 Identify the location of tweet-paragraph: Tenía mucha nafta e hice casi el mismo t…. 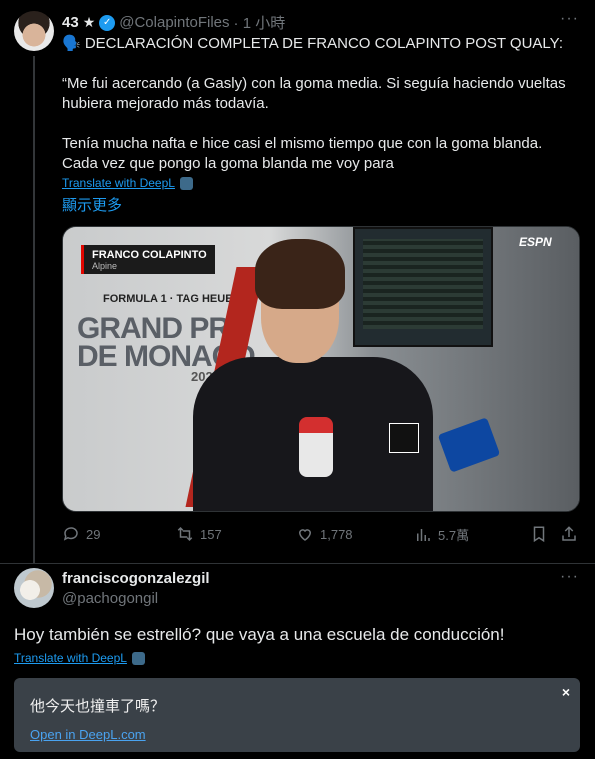
(302, 153).